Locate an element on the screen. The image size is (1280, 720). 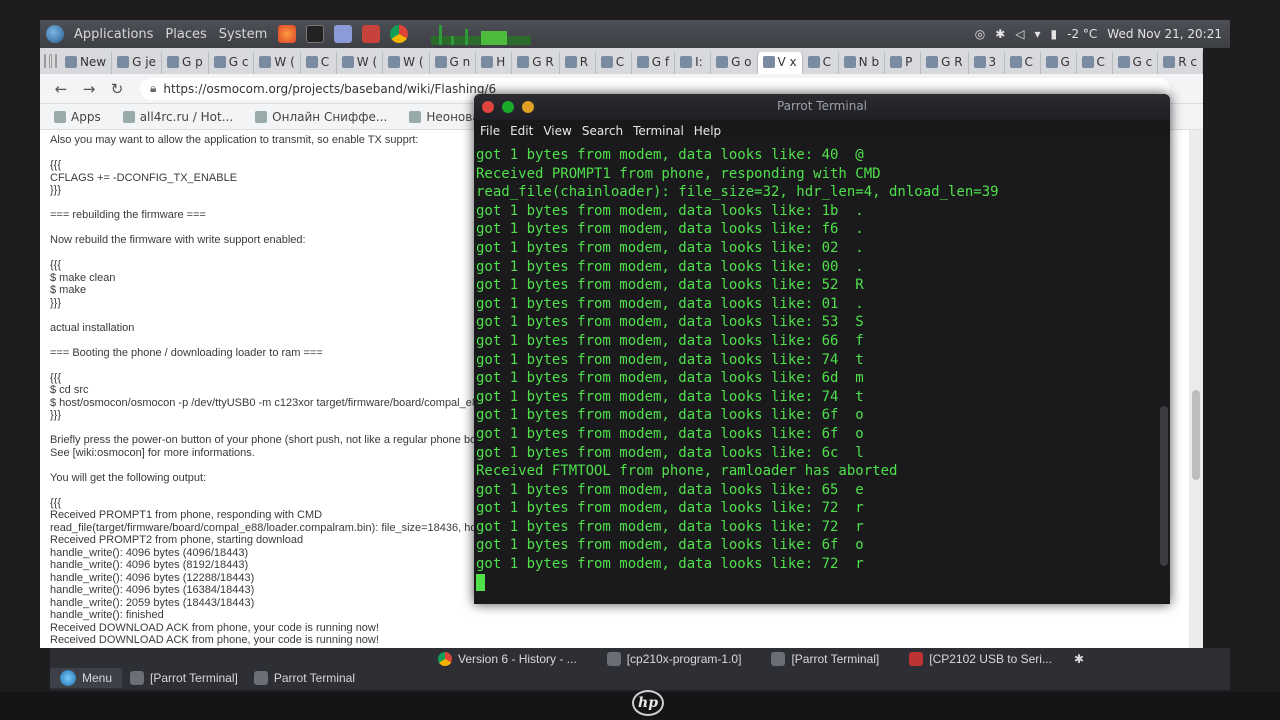
minimize-button is located at coordinates (528, 107).